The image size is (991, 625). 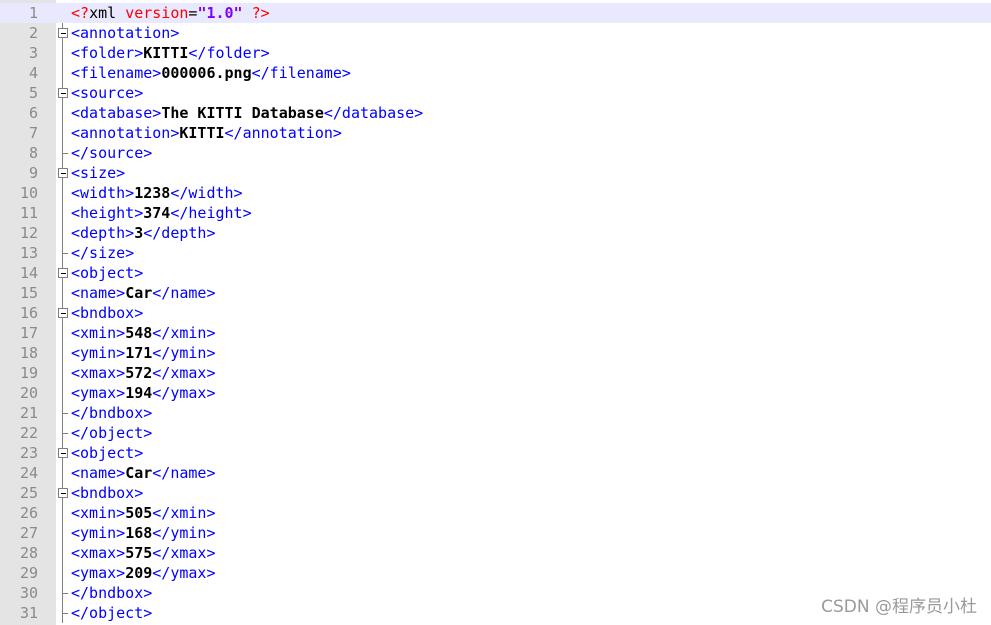 What do you see at coordinates (139, 533) in the screenshot?
I see `tag-value: 168` at bounding box center [139, 533].